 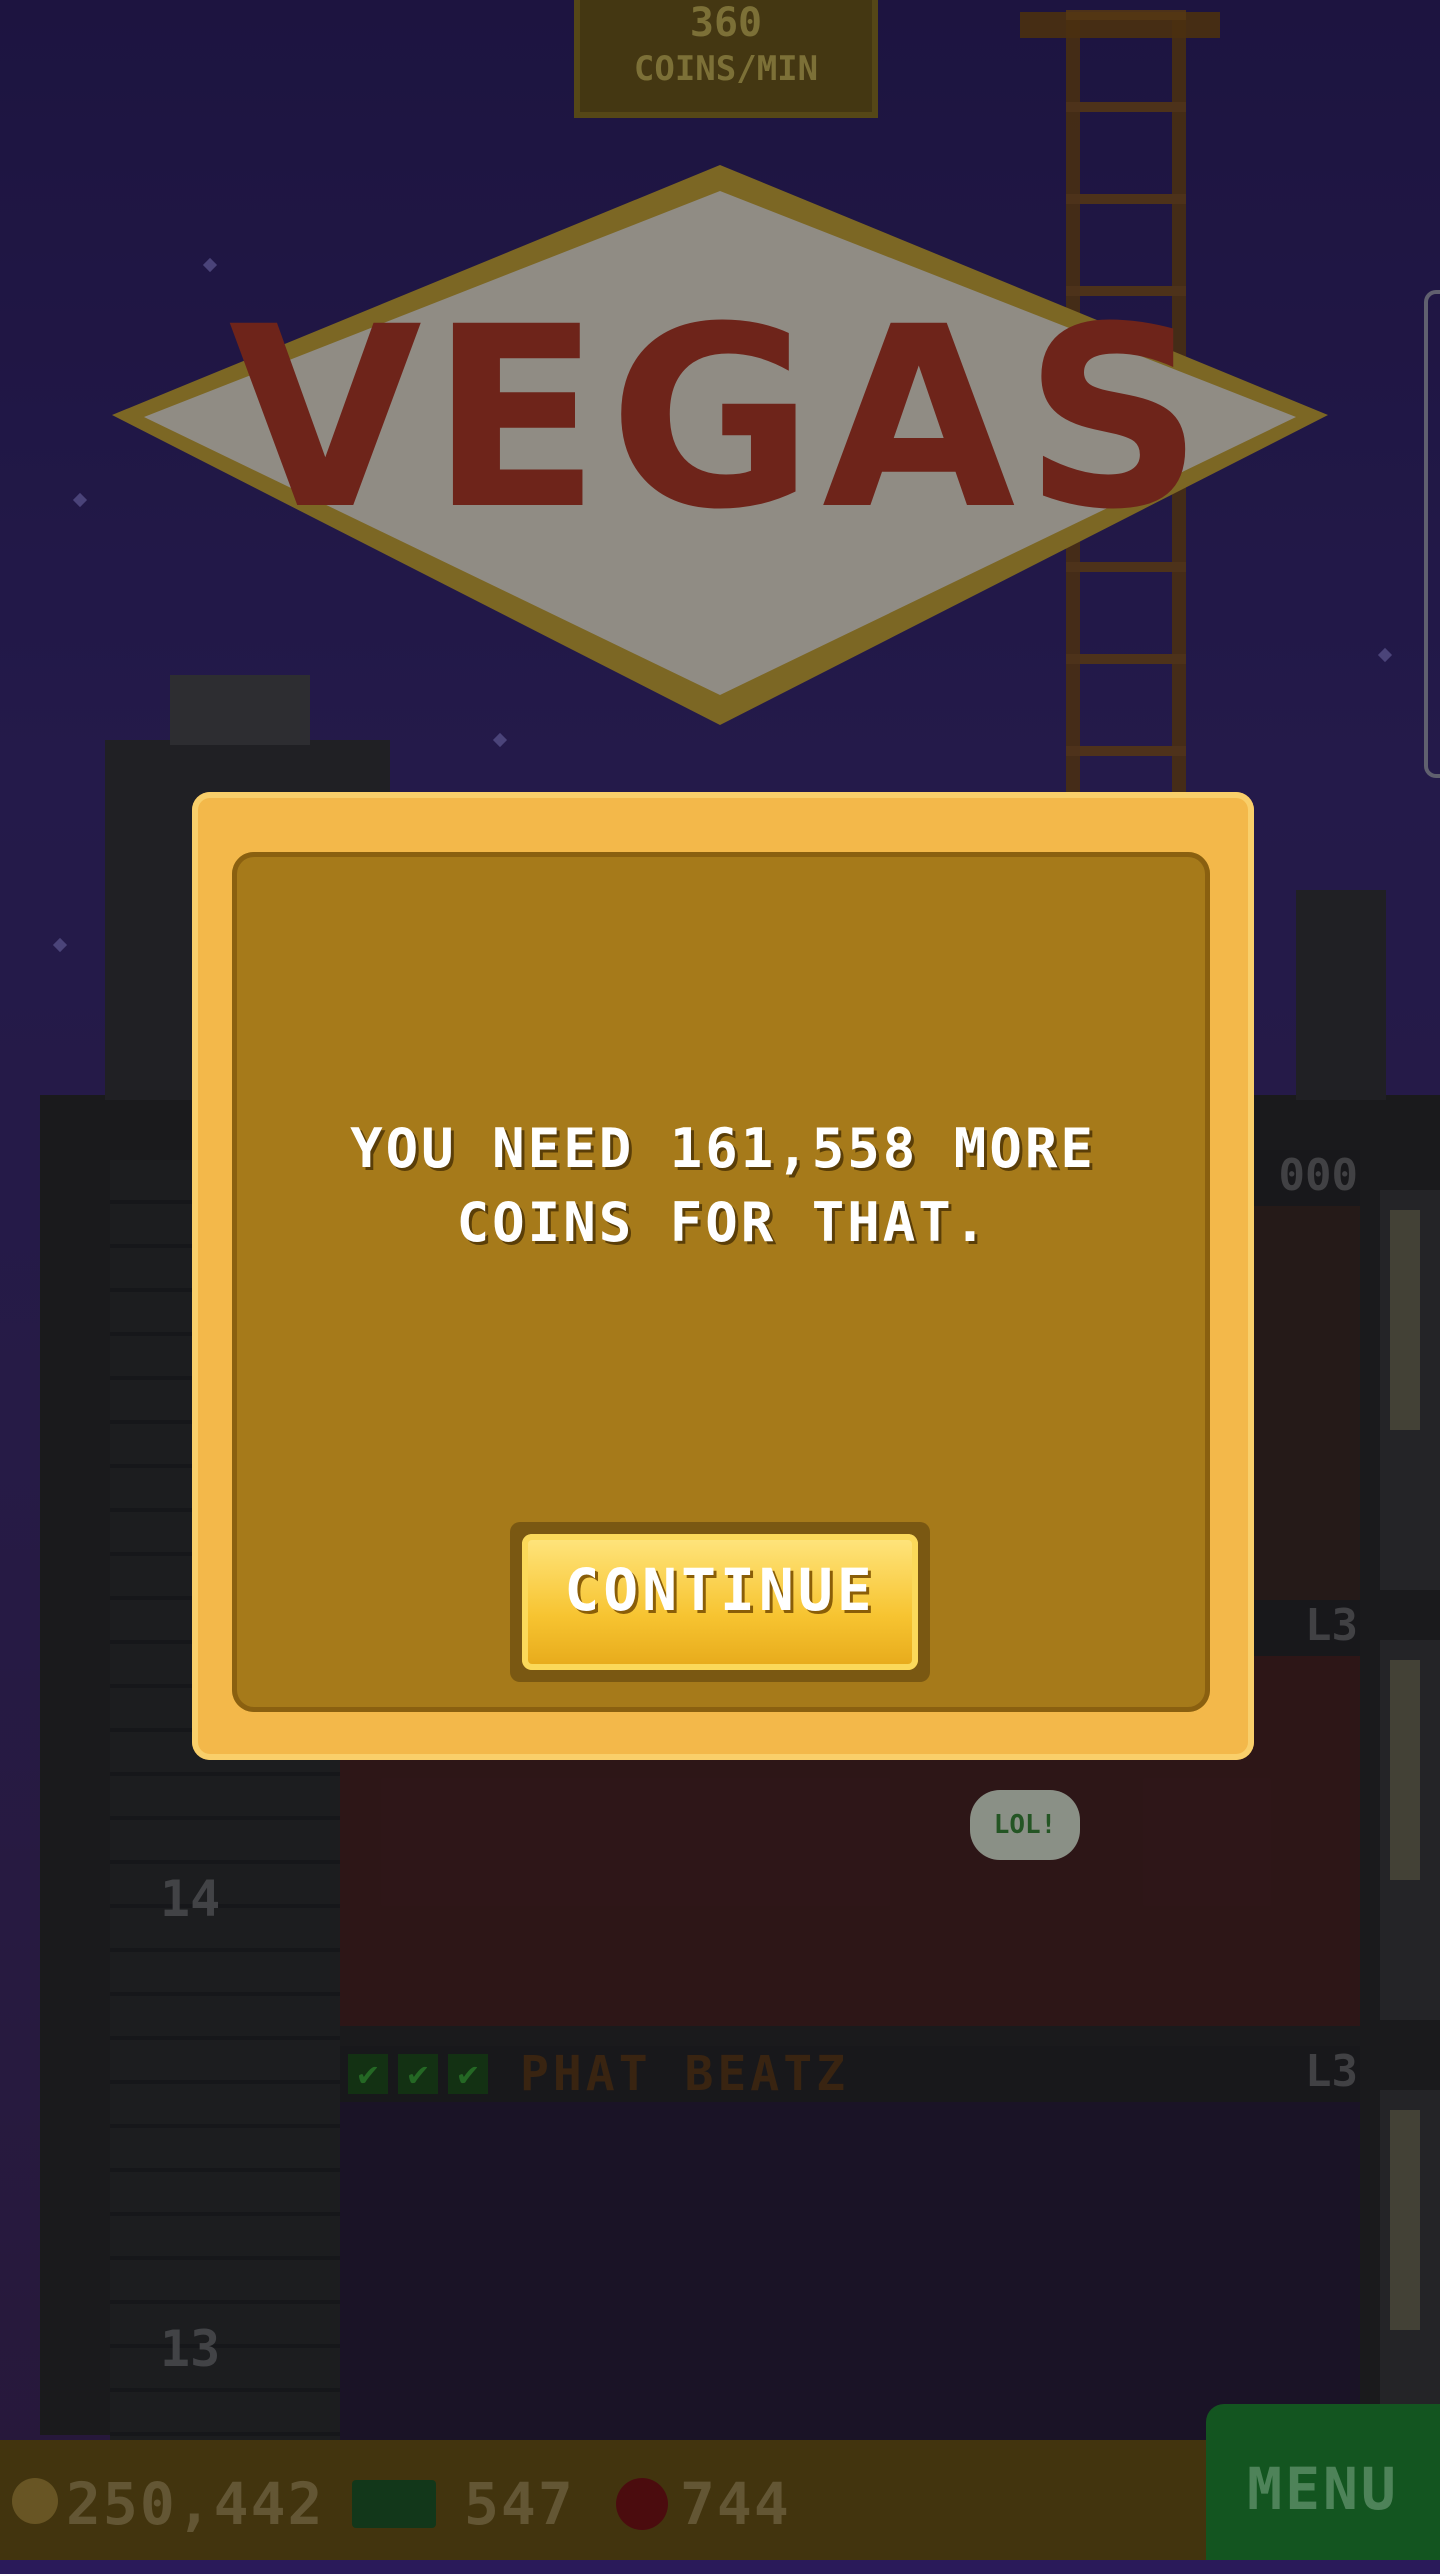 I want to click on coins-count: 250,442, so click(x=195, y=2504).